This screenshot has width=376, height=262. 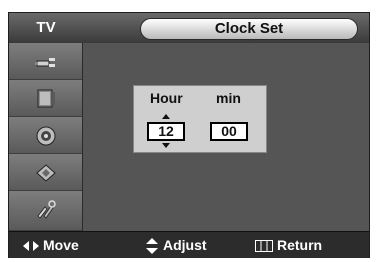 I want to click on setup-tools-icon, so click(x=46, y=209).